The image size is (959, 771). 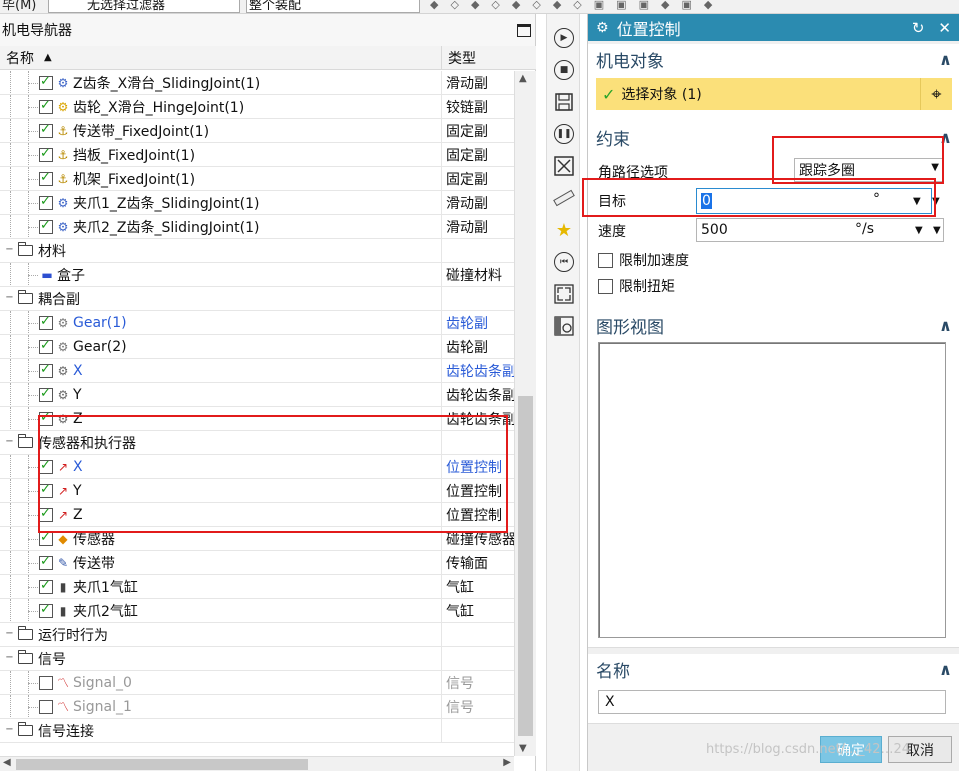 I want to click on angle-path-select: 跟踪多圈 ▼, so click(x=869, y=170).